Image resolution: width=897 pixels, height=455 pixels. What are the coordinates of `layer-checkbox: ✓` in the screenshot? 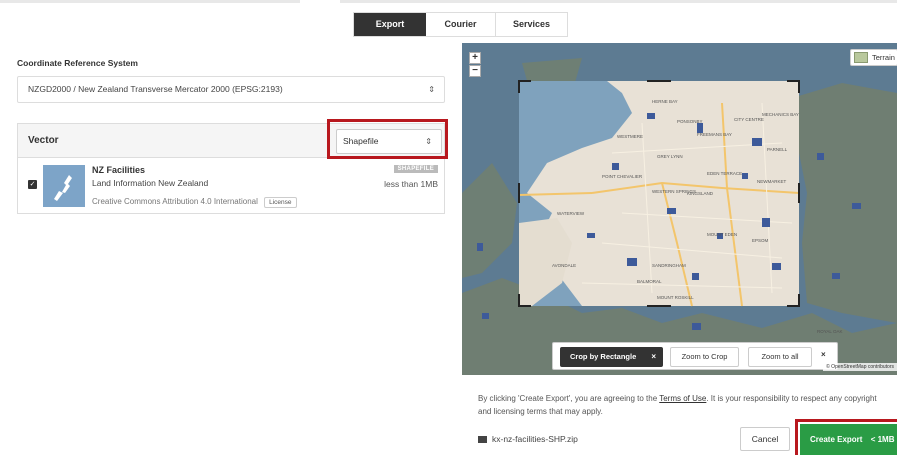 It's located at (32, 184).